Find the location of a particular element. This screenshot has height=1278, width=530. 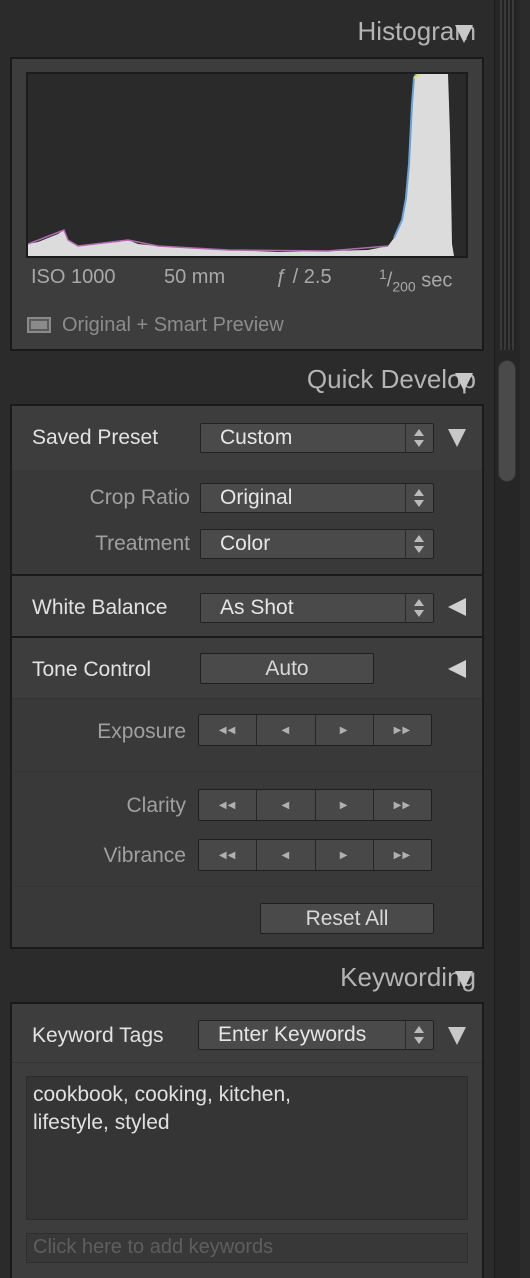

shutter-denominator: 200 is located at coordinates (404, 286).